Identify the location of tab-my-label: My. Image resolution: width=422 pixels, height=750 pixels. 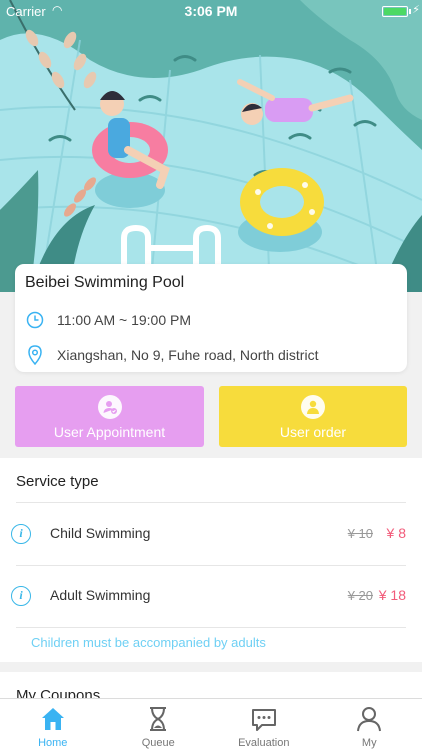
(369, 743).